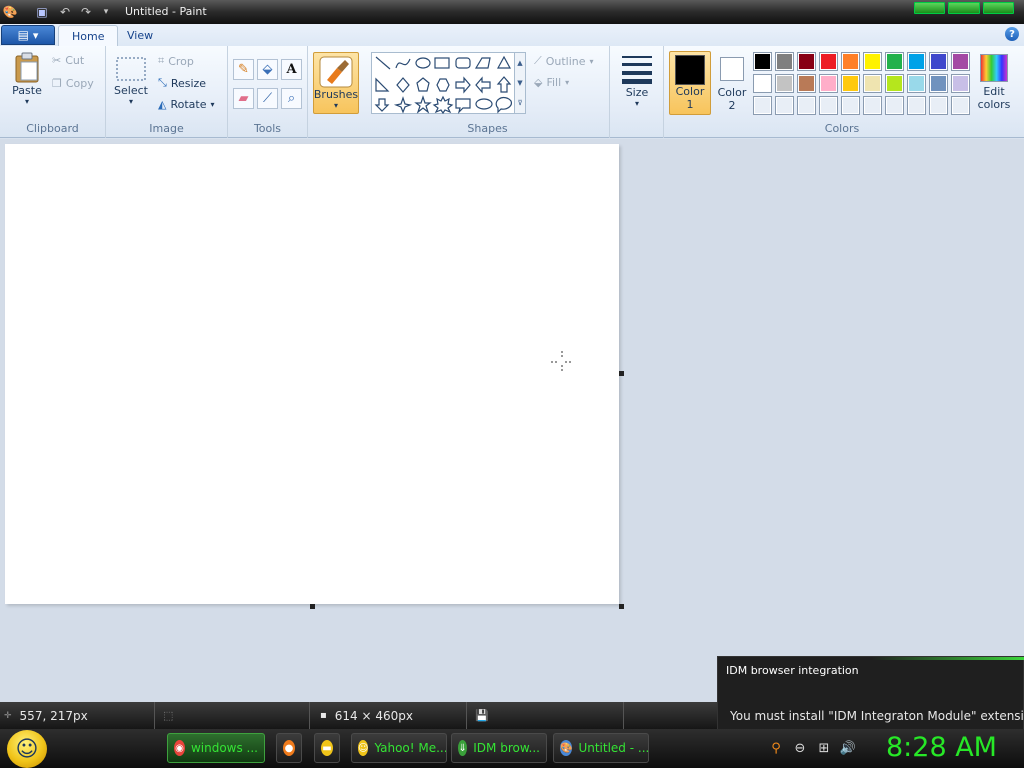 This screenshot has height=768, width=1024. I want to click on save-icon: ▣, so click(42, 12).